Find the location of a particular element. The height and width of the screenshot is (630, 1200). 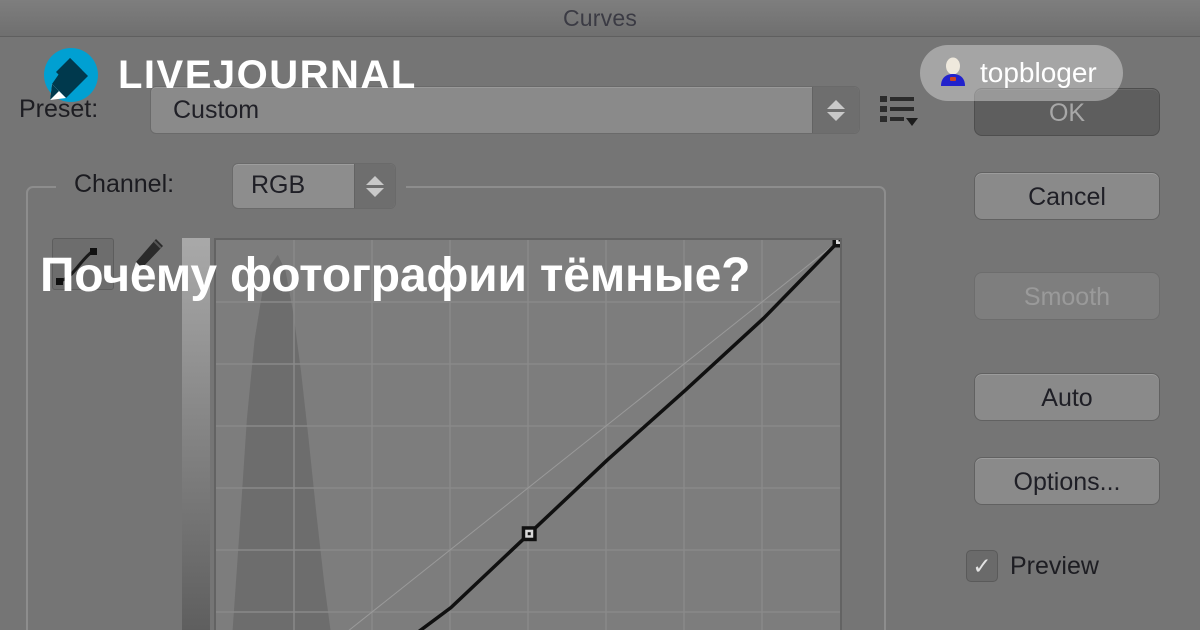

preview-checkbox: ✓ is located at coordinates (982, 566).